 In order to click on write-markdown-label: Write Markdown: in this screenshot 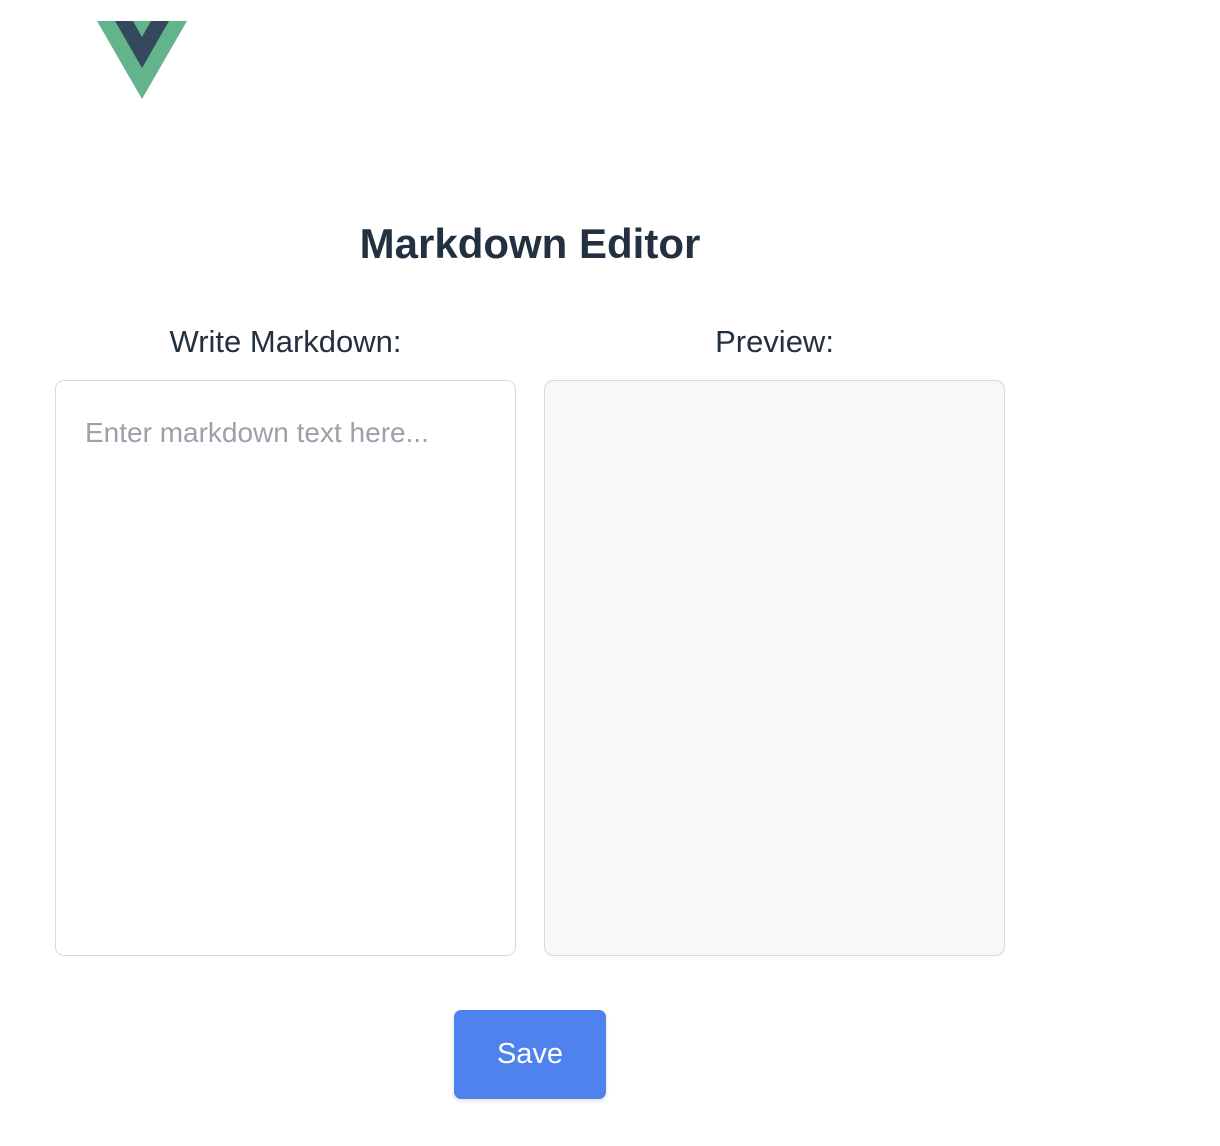, I will do `click(285, 341)`.